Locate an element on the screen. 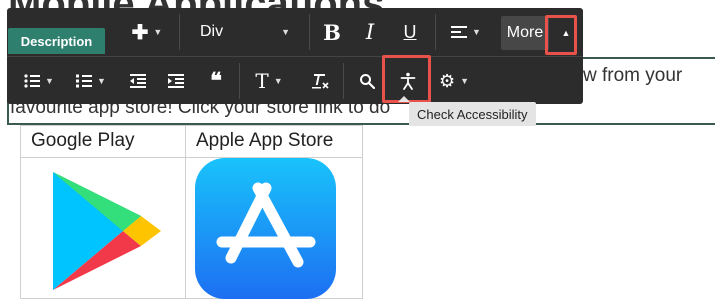 The width and height of the screenshot is (715, 304). bullet-list-icon is located at coordinates (32, 81).